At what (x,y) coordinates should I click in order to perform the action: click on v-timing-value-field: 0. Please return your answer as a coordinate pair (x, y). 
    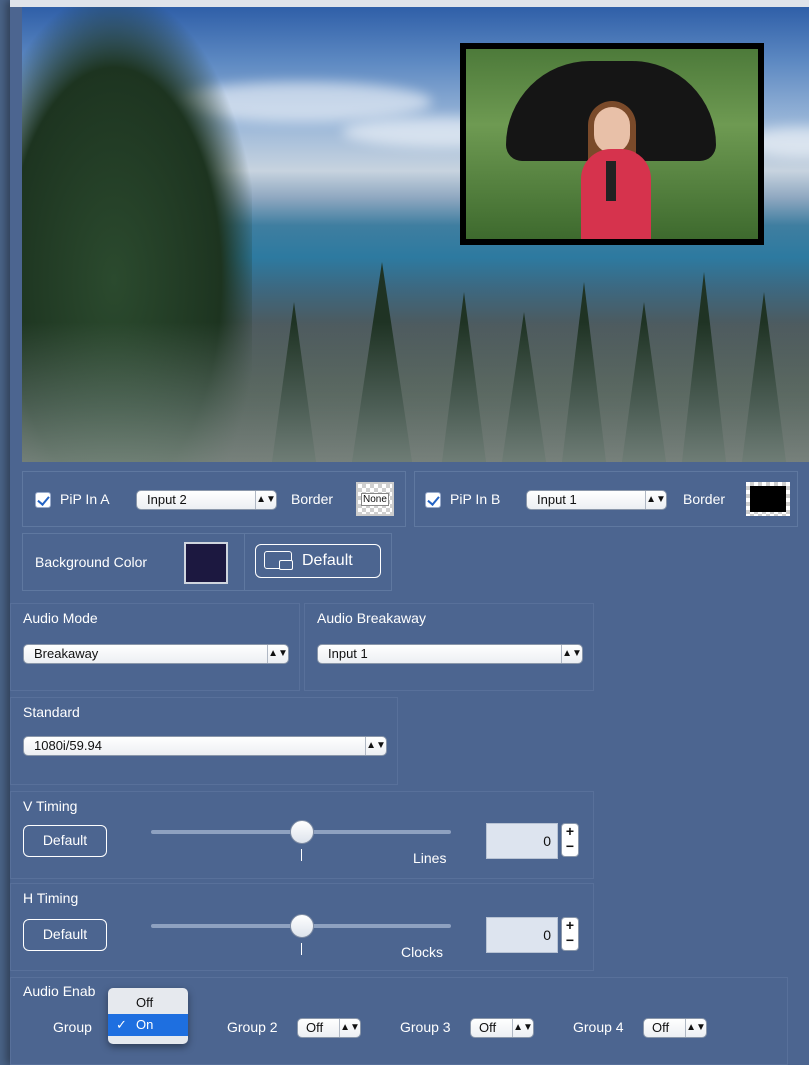
    Looking at the image, I should click on (522, 841).